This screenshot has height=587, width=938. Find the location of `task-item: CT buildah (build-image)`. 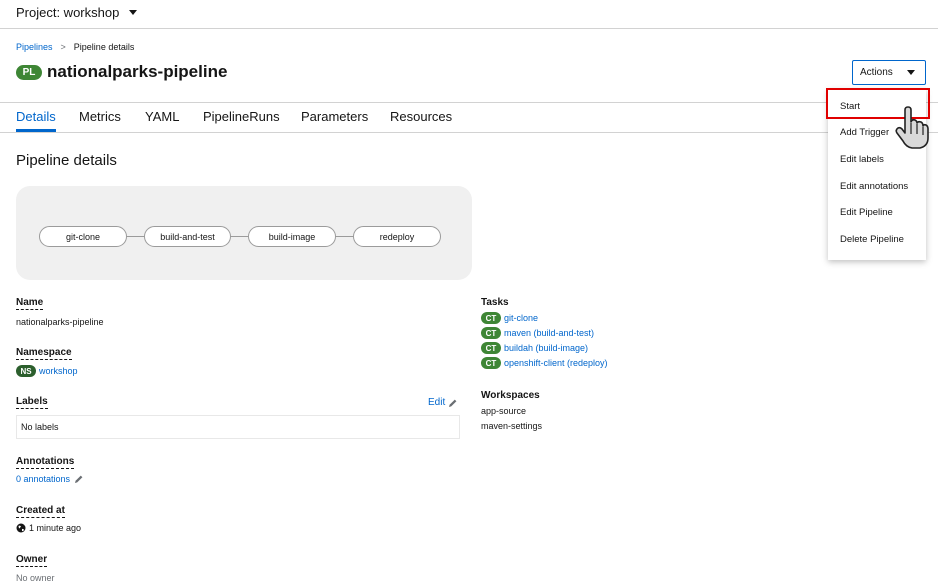

task-item: CT buildah (build-image) is located at coordinates (534, 348).